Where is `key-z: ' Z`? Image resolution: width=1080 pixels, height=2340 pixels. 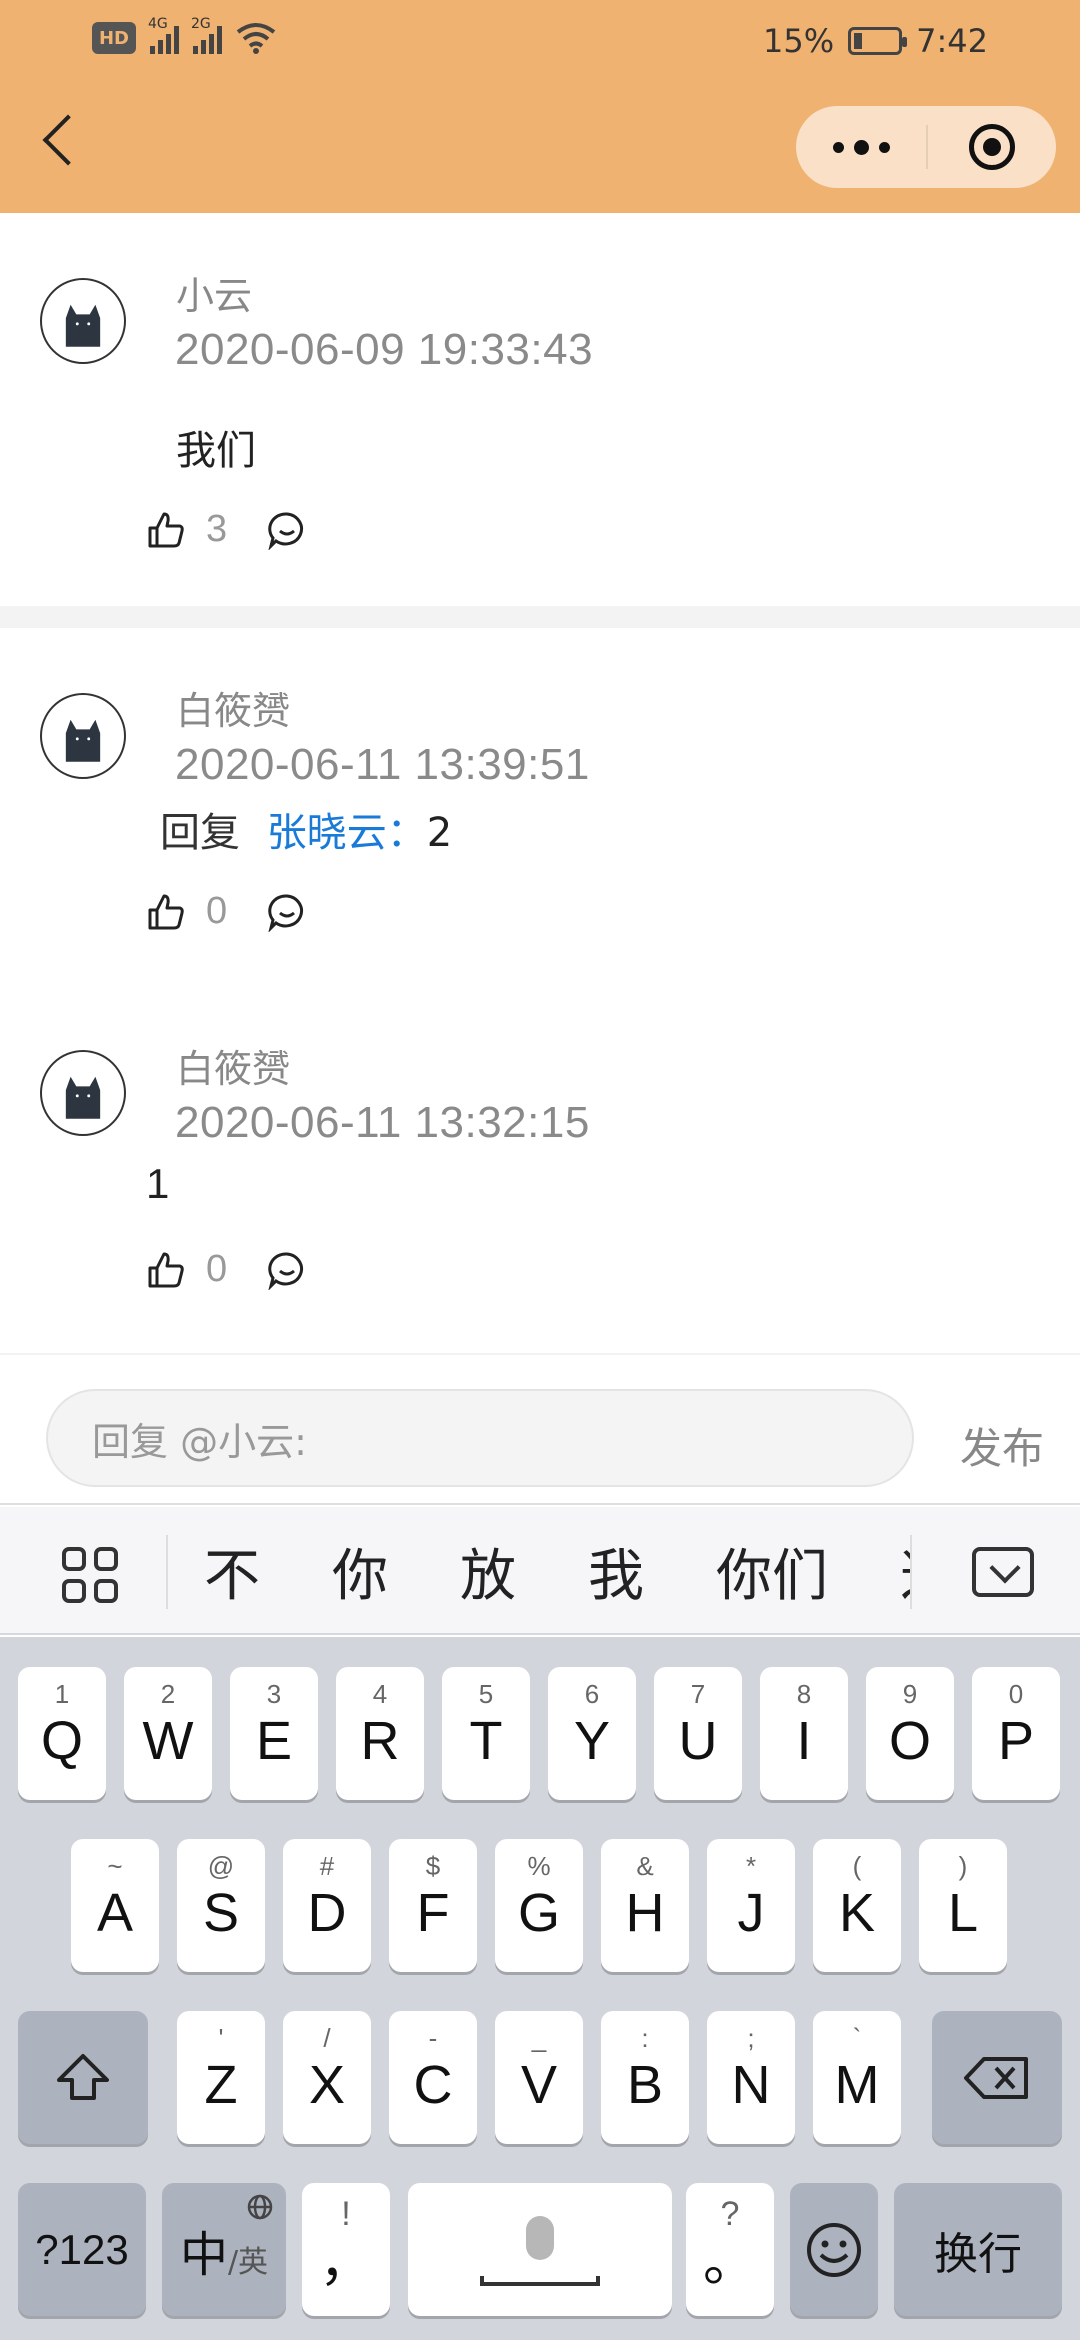
key-z: ' Z is located at coordinates (221, 2077).